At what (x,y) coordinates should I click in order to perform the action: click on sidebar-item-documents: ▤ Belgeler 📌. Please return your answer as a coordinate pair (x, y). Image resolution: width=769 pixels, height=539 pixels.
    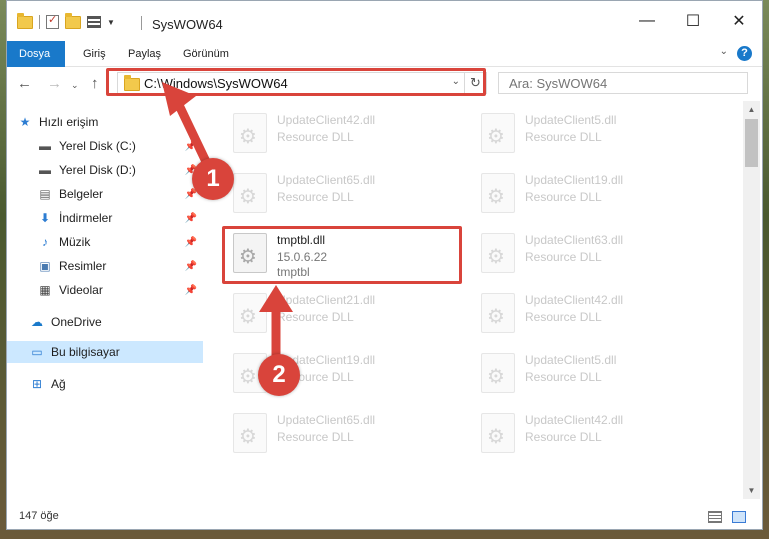
    Looking at the image, I should click on (105, 194).